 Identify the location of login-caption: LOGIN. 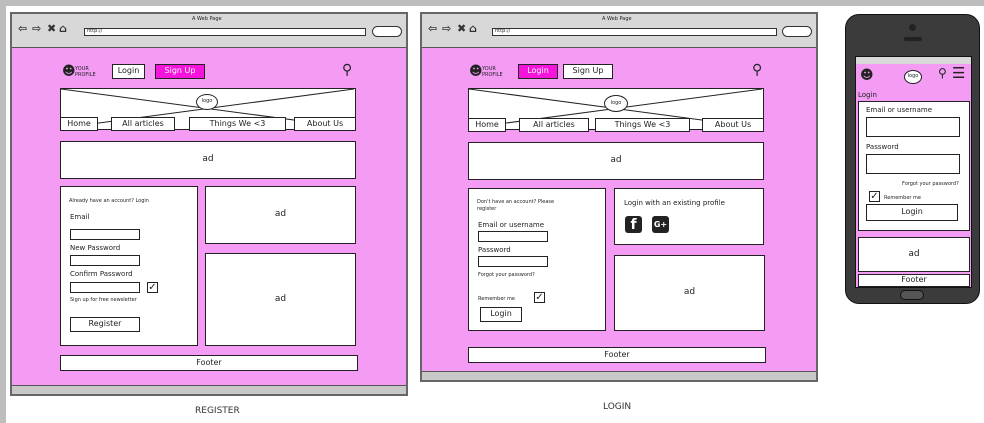
(617, 407).